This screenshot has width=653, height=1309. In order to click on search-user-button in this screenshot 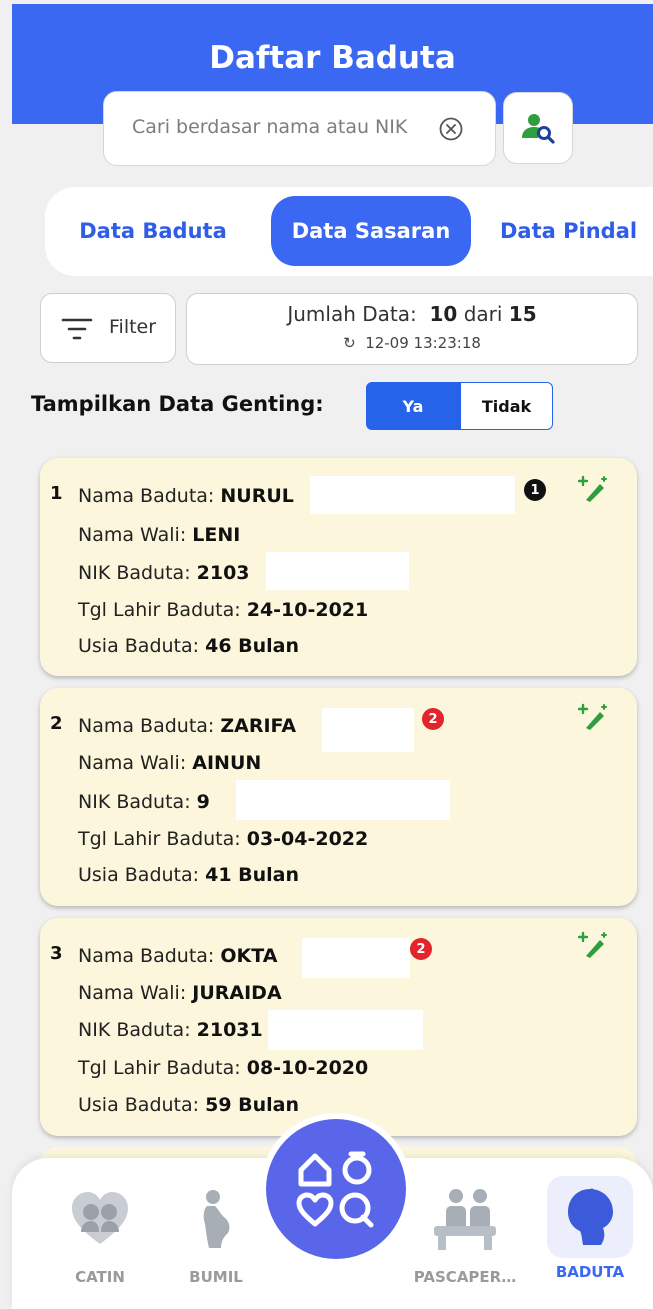, I will do `click(538, 128)`.